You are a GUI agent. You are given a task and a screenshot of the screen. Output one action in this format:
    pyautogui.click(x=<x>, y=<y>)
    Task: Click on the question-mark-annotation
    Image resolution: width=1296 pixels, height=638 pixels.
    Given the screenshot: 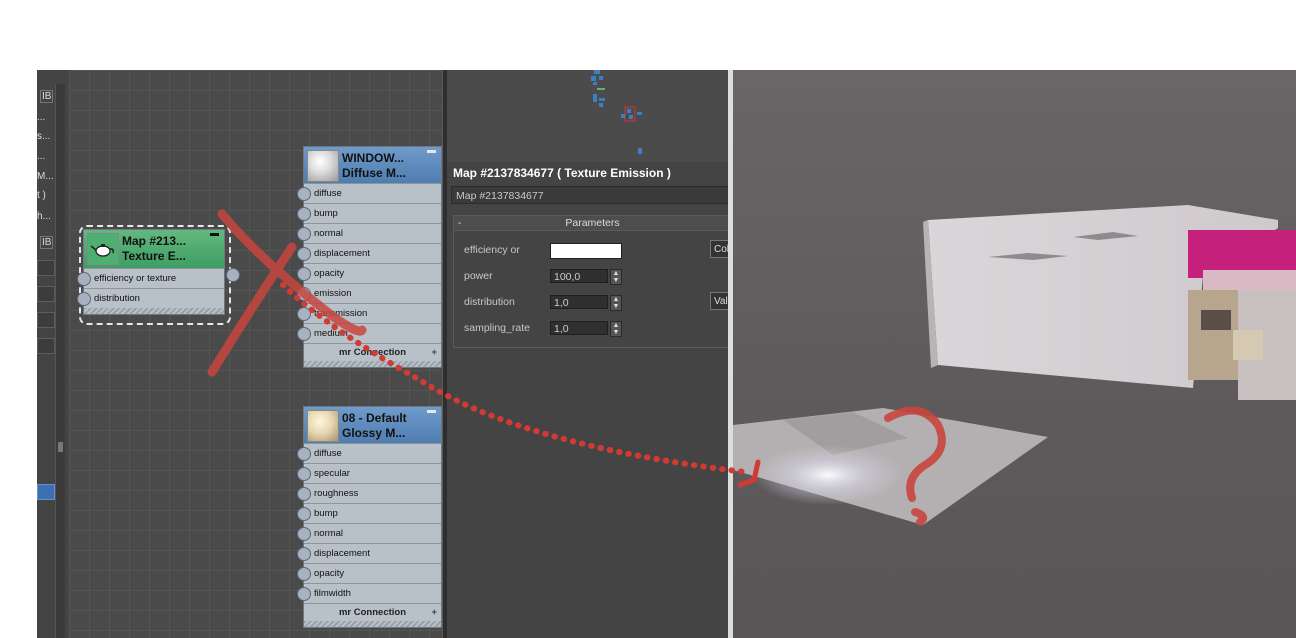 What is the action you would take?
    pyautogui.click(x=915, y=466)
    